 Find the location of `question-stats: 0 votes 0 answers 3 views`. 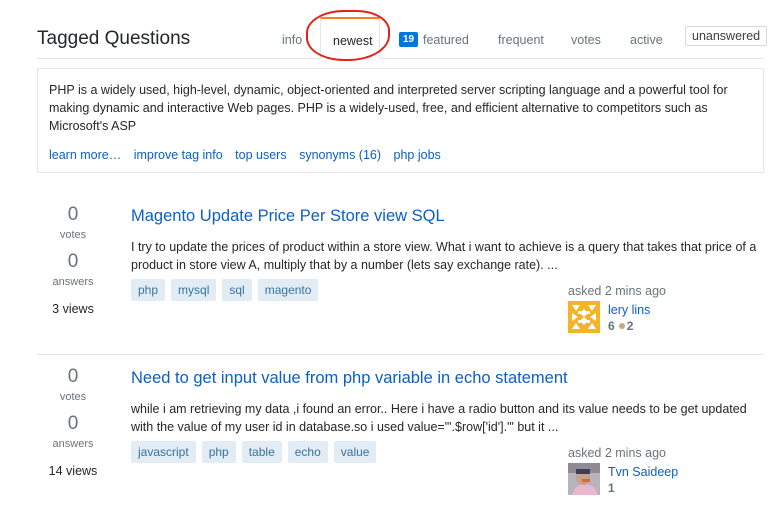

question-stats: 0 votes 0 answers 3 views is located at coordinates (73, 260).